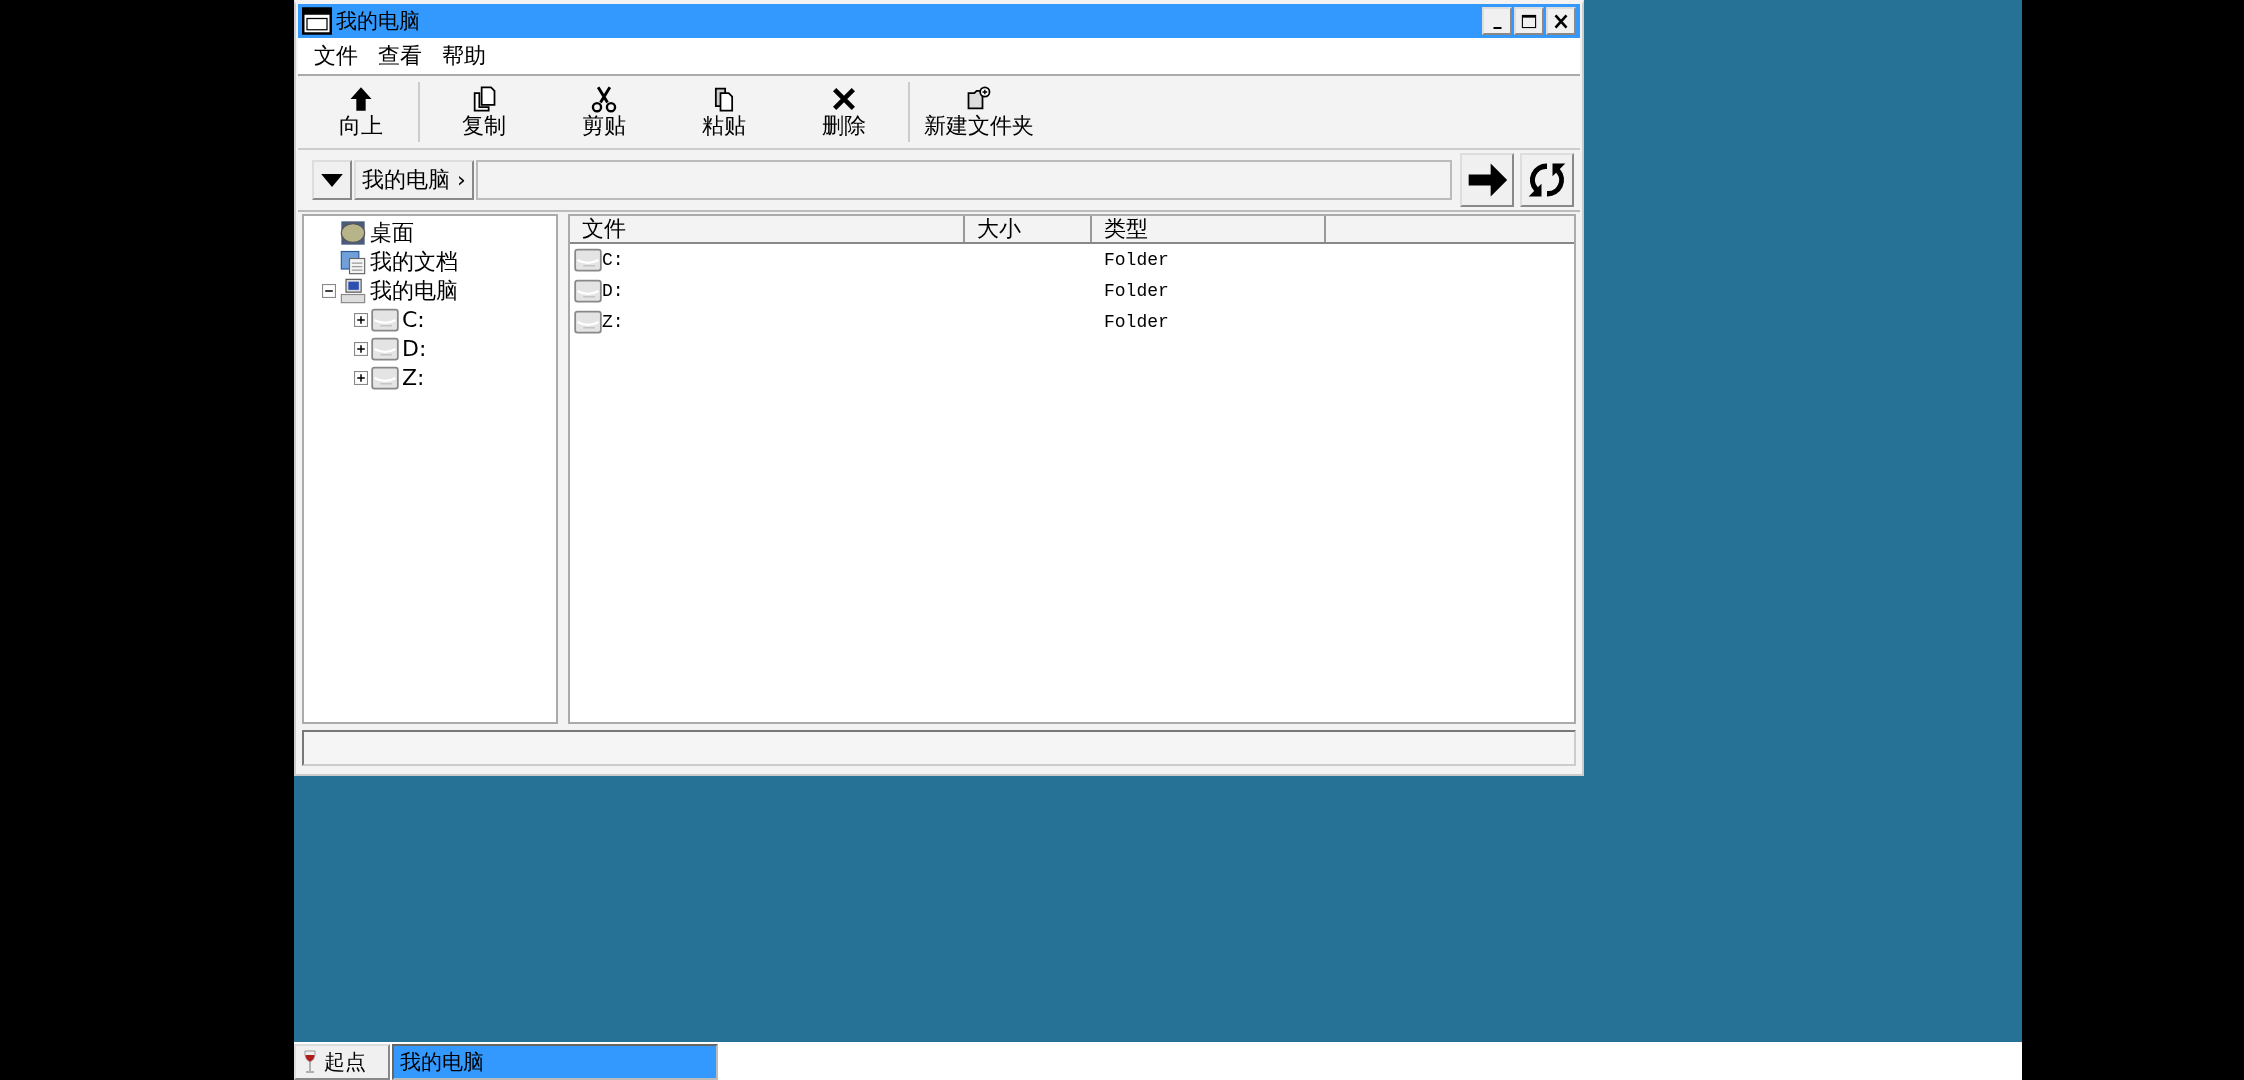 The height and width of the screenshot is (1080, 2244). What do you see at coordinates (378, 21) in the screenshot?
I see `window-title: 我的电脑` at bounding box center [378, 21].